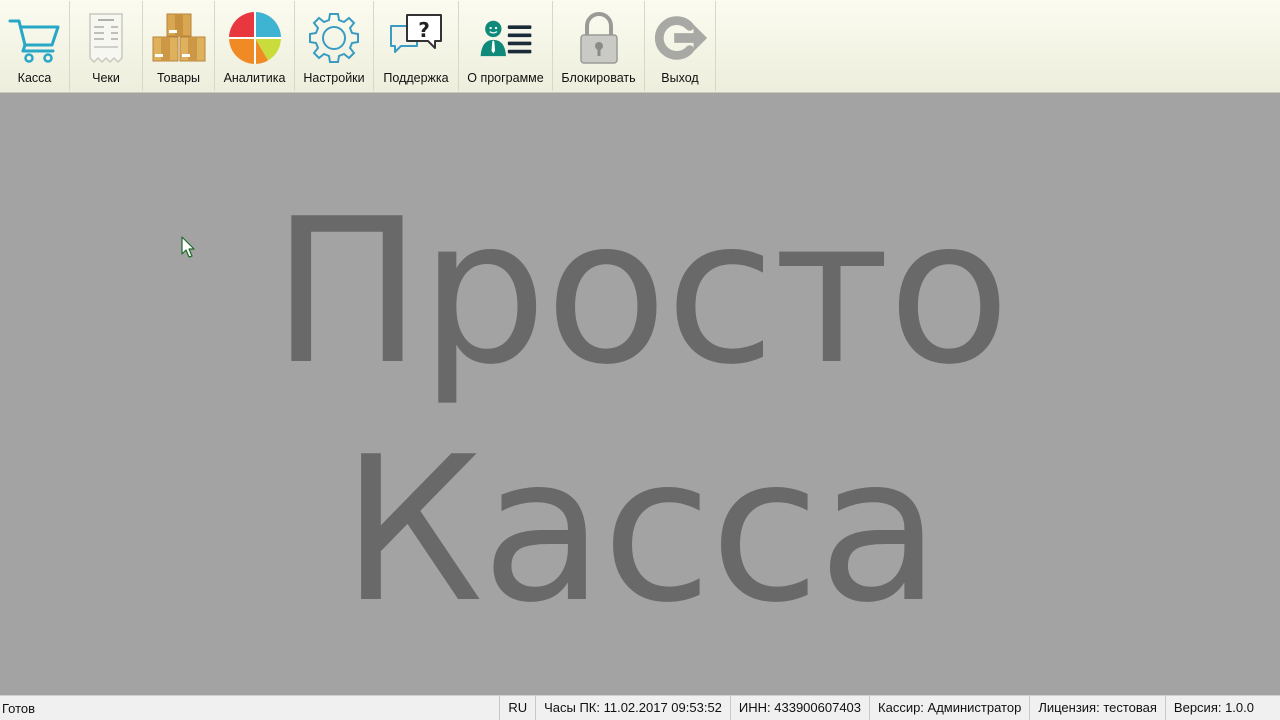 This screenshot has height=720, width=1280. I want to click on status-language: RU, so click(517, 708).